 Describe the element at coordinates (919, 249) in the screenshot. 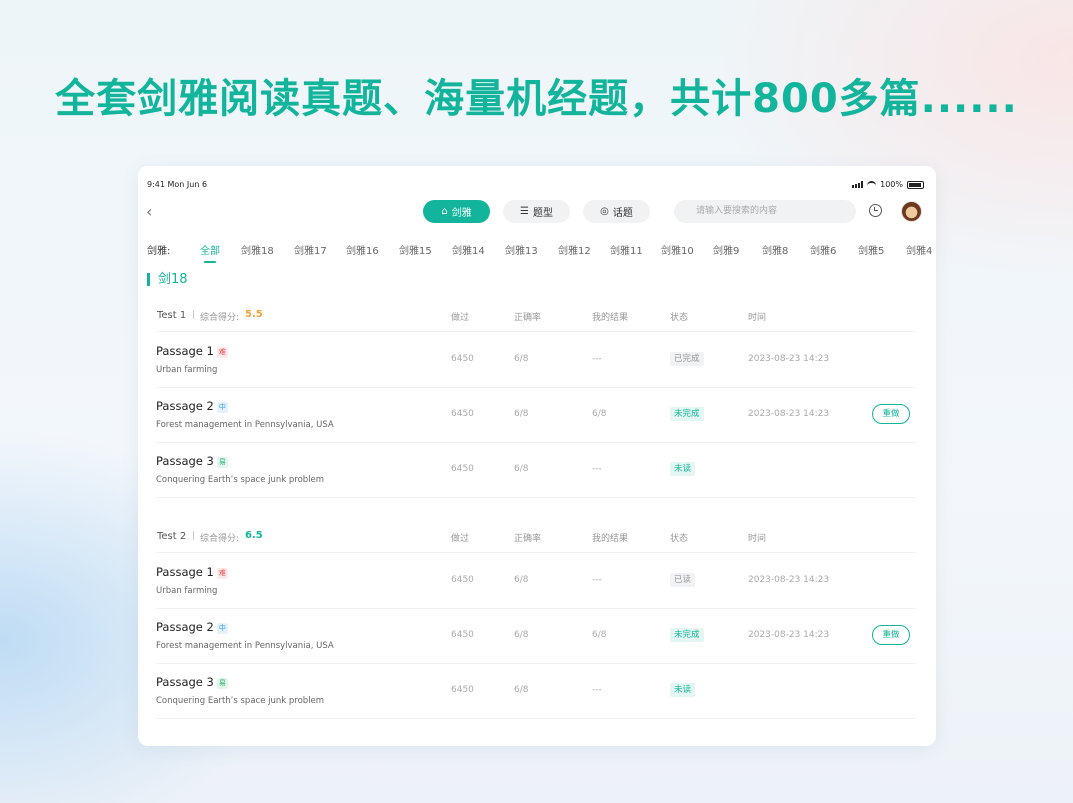

I see `category-item: 剑雅4` at that location.